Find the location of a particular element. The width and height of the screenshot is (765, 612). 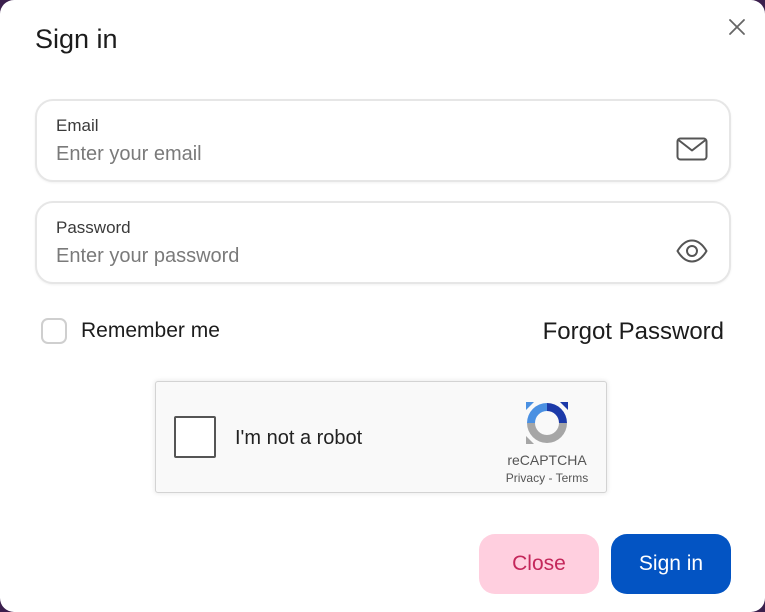

recaptcha-label: I'm not a robot is located at coordinates (299, 438).